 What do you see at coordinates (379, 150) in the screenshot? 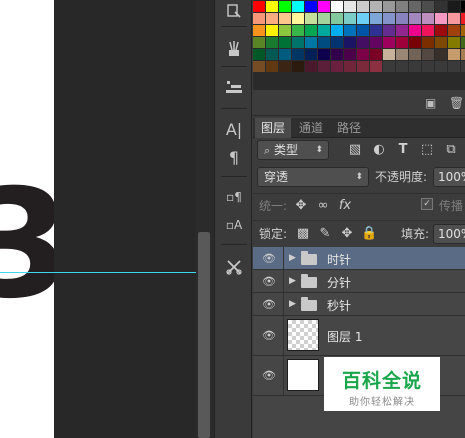
I see `adjustment-filter-icon: ◐` at bounding box center [379, 150].